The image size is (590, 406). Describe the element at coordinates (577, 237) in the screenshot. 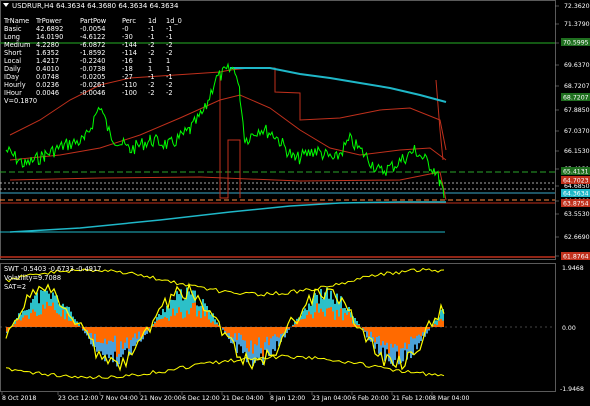

I see `price-axis-label: 62.6690` at that location.